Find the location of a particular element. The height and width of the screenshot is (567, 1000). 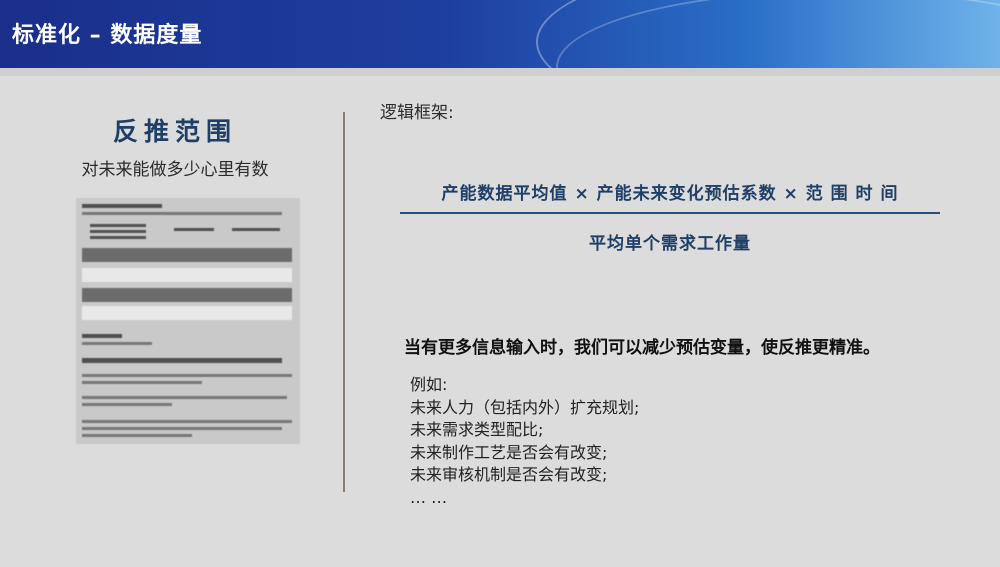

examples-heading: 例如: is located at coordinates (429, 384).